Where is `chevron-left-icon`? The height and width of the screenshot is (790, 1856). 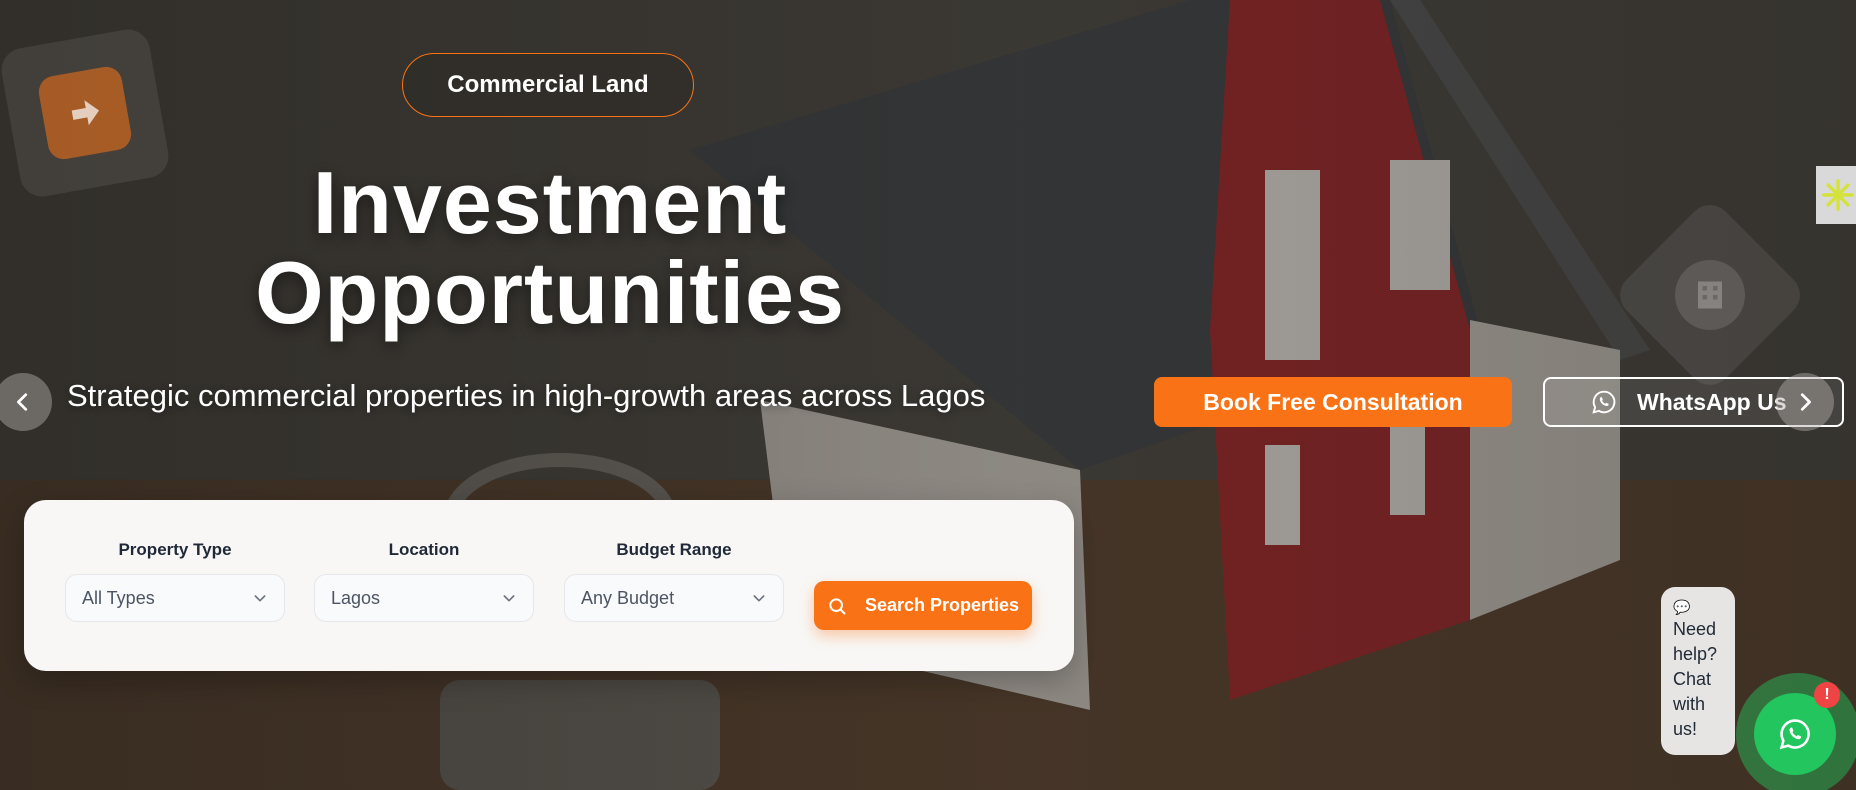 chevron-left-icon is located at coordinates (22, 402).